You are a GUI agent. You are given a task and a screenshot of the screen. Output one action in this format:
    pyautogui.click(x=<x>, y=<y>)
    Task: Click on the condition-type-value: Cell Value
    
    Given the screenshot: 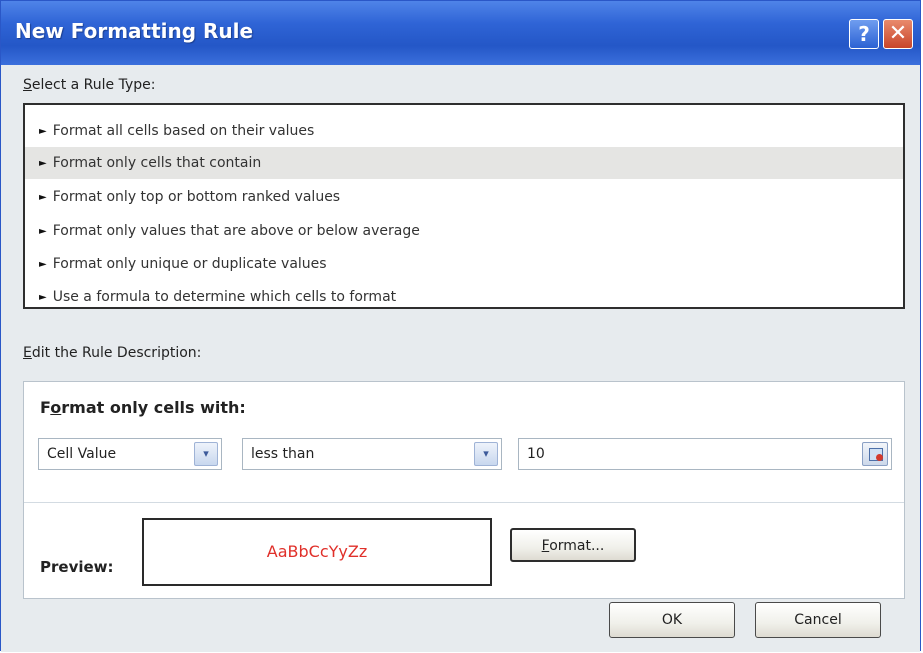 What is the action you would take?
    pyautogui.click(x=82, y=454)
    